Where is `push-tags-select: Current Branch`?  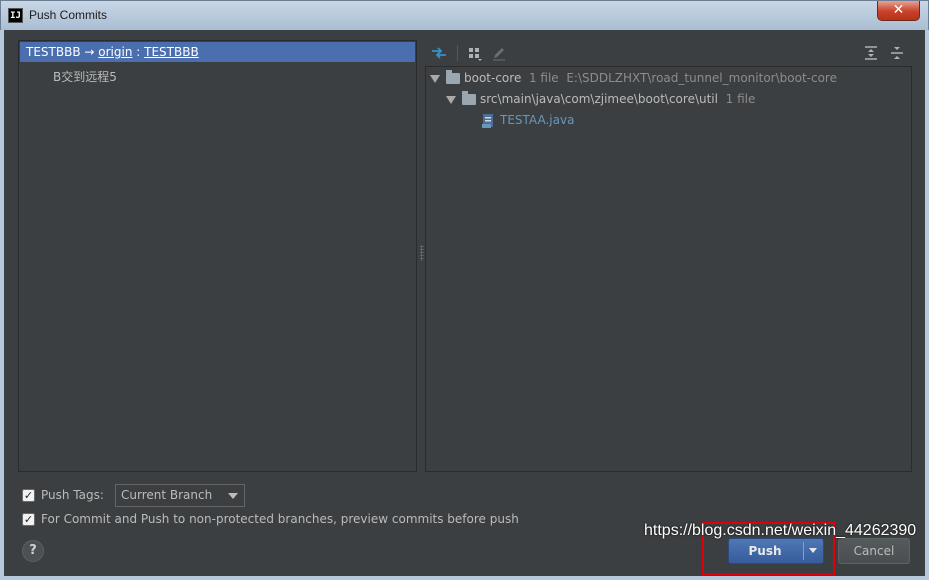
push-tags-select: Current Branch is located at coordinates (180, 495).